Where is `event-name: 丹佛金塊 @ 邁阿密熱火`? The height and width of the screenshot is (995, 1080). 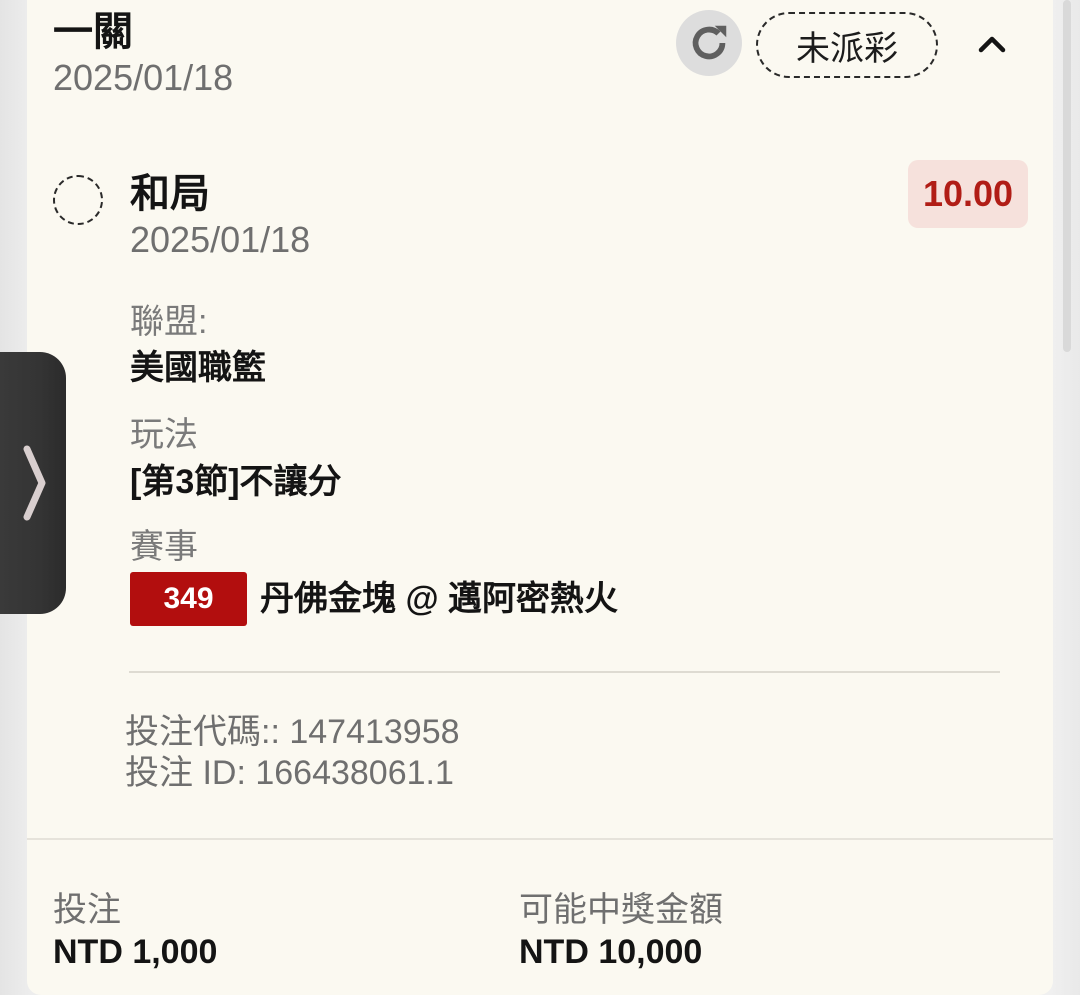 event-name: 丹佛金塊 @ 邁阿密熱火 is located at coordinates (439, 599).